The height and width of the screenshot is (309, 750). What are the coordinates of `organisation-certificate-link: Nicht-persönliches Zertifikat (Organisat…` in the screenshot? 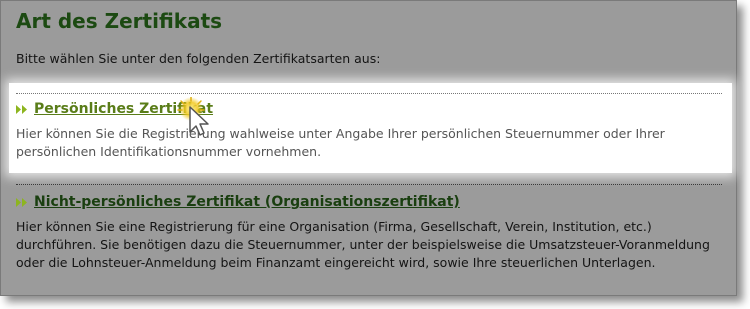 It's located at (238, 202).